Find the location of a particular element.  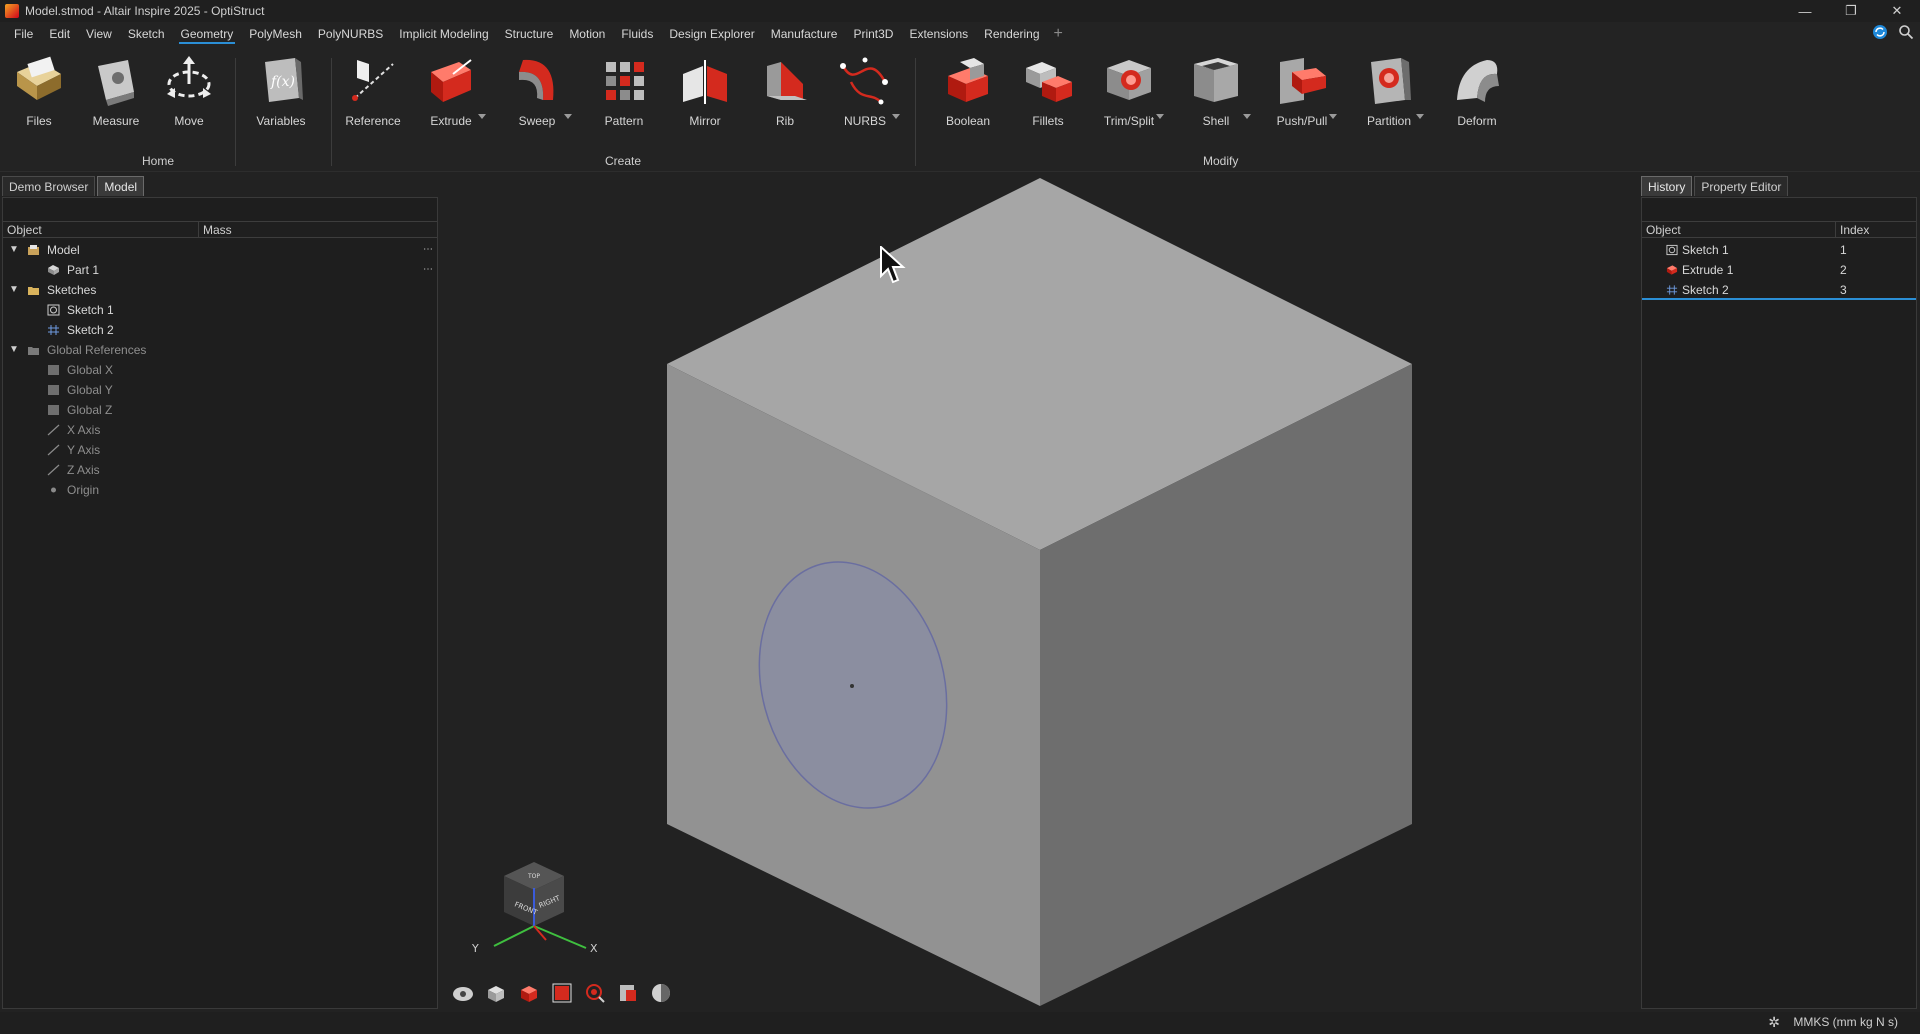

menu-design-explorer: Design Explorer is located at coordinates (711, 34).